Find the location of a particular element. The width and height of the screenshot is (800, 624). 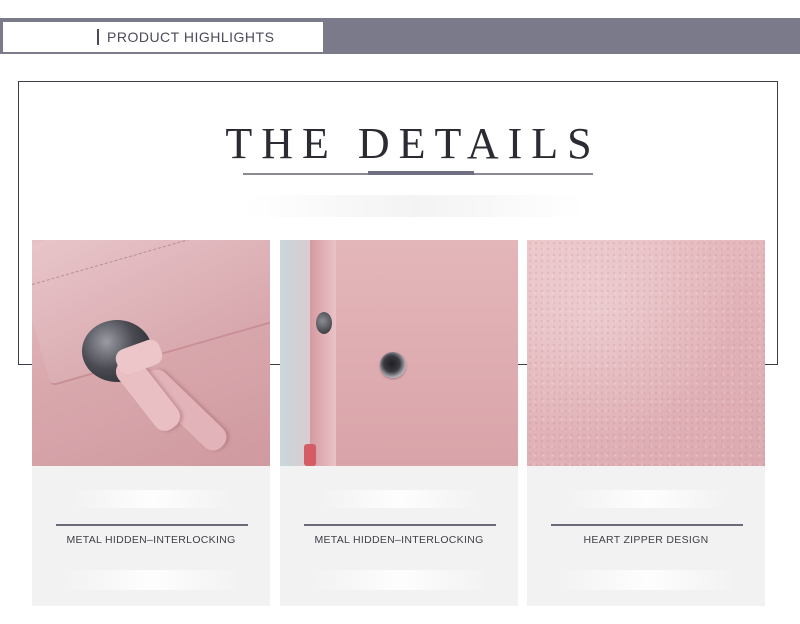

red-accent is located at coordinates (310, 455).